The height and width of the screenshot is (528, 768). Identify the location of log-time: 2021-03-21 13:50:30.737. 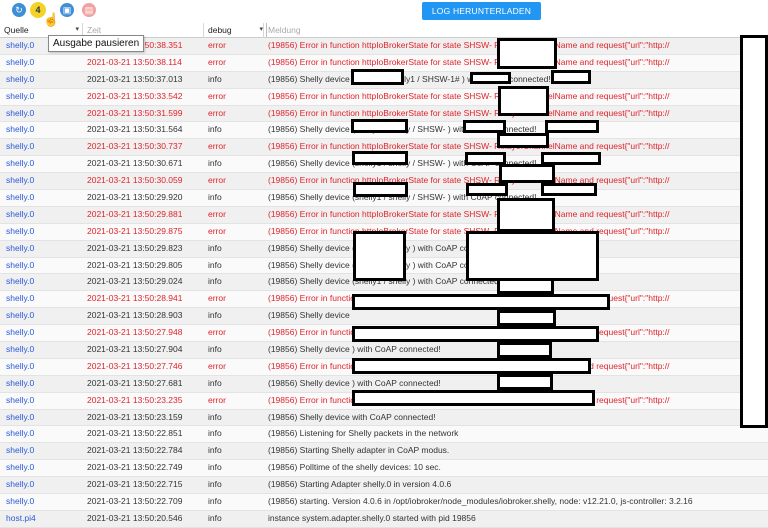
(135, 146).